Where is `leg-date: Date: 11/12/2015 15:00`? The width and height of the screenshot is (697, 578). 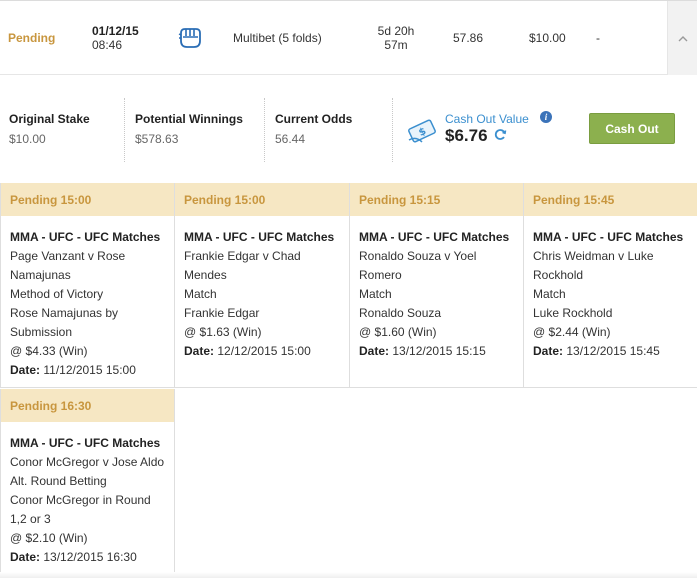 leg-date: Date: 11/12/2015 15:00 is located at coordinates (89, 370).